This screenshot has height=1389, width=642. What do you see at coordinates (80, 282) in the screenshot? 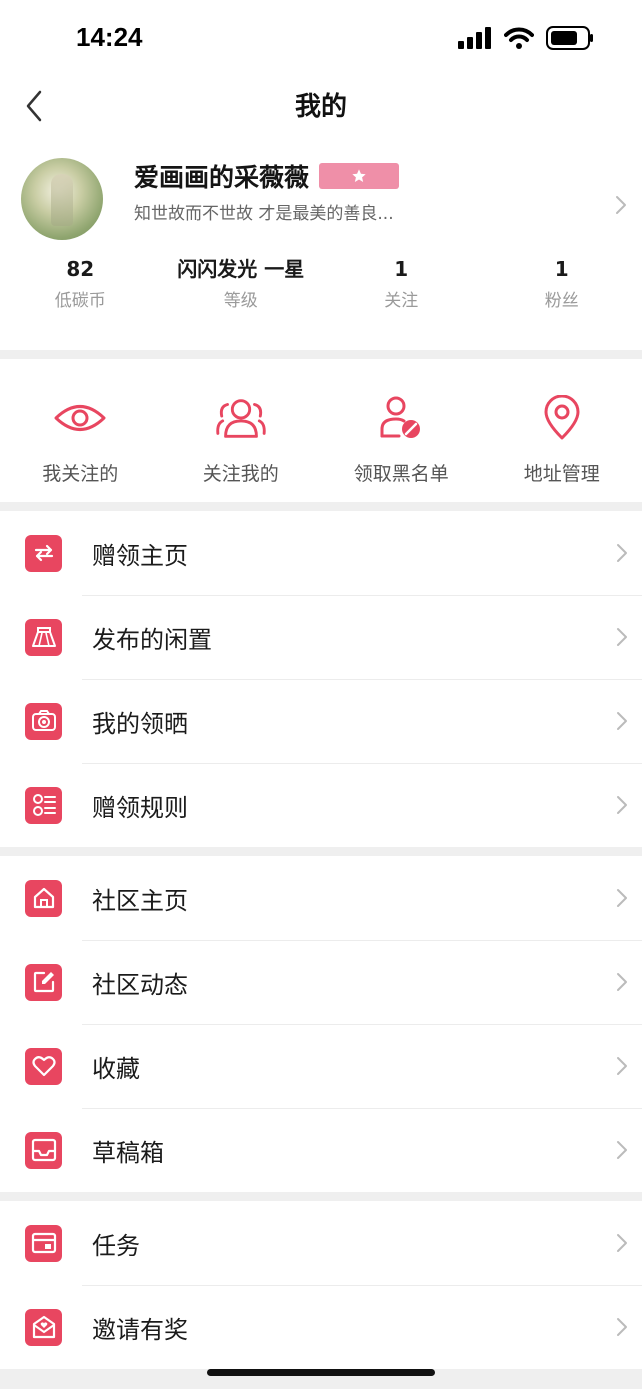
I see `stat-coins: 82 低碳币` at bounding box center [80, 282].